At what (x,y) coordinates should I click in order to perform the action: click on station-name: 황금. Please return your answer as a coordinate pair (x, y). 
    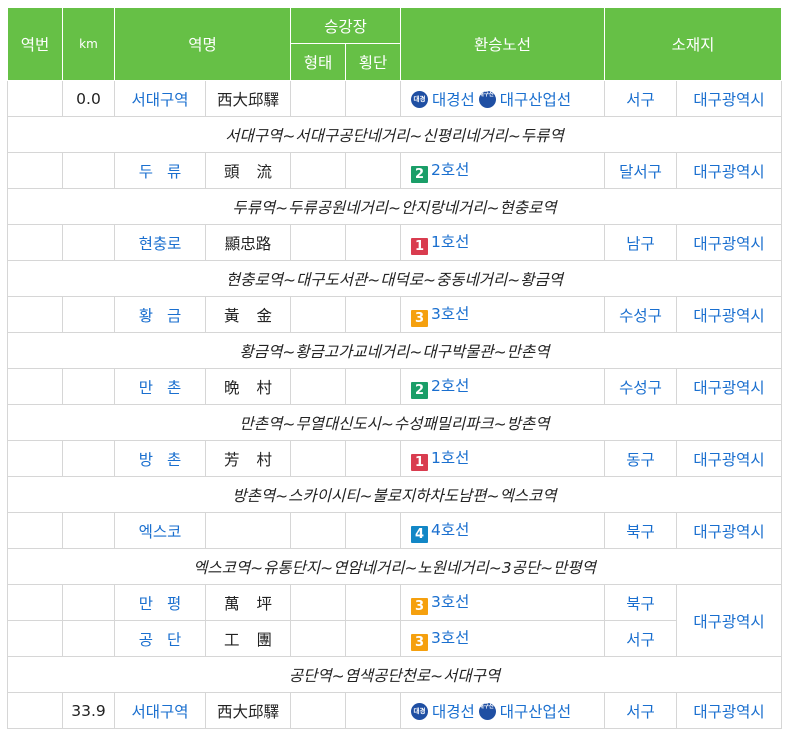
    Looking at the image, I should click on (160, 316).